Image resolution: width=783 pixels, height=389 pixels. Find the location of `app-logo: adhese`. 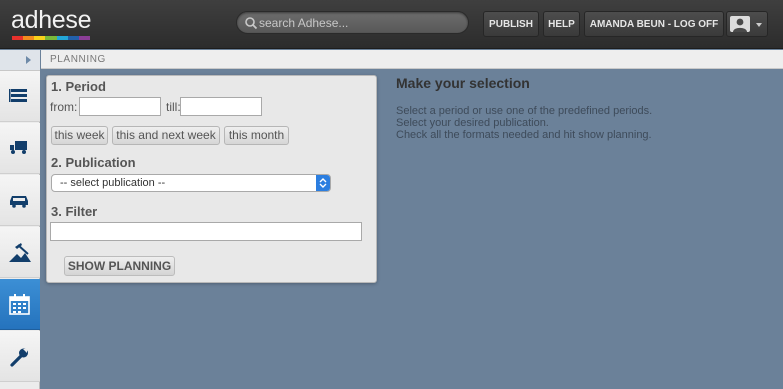

app-logo: adhese is located at coordinates (51, 20).